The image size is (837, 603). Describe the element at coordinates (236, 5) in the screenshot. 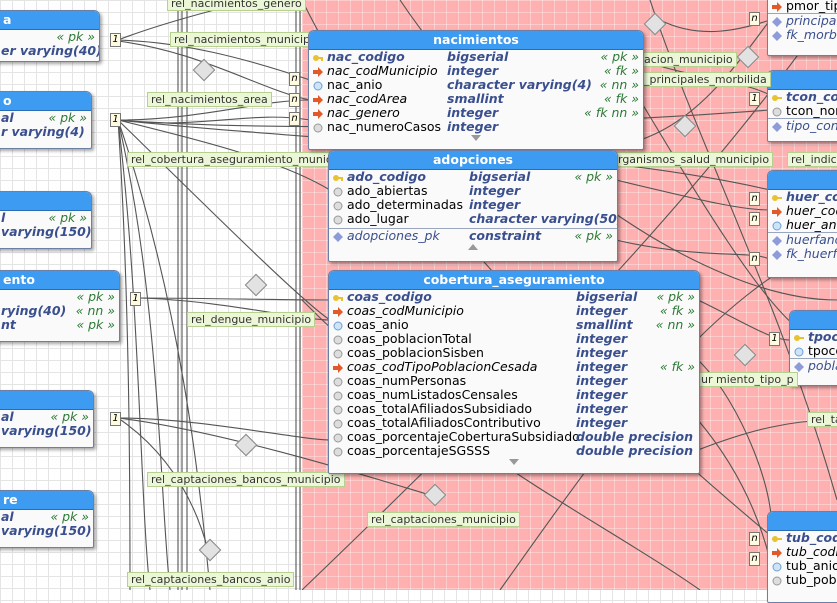

I see `relation-label: rel_nacimientos_genero` at that location.